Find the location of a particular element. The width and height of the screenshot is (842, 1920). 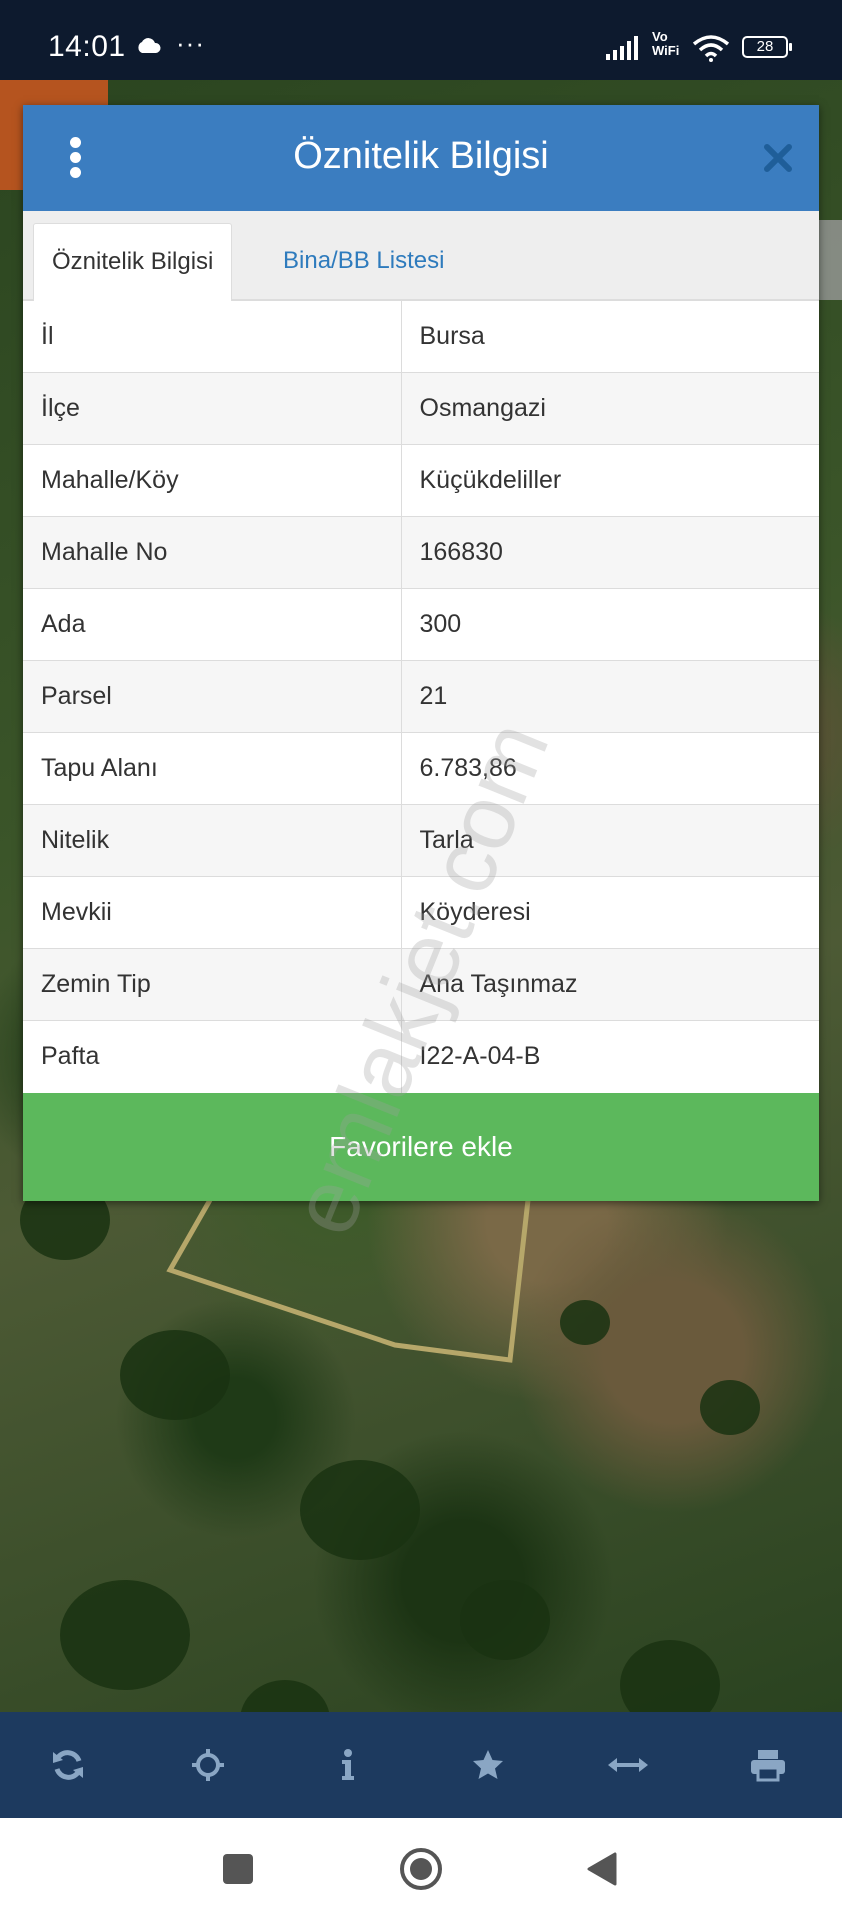

attribute-value: 21 is located at coordinates (610, 696).